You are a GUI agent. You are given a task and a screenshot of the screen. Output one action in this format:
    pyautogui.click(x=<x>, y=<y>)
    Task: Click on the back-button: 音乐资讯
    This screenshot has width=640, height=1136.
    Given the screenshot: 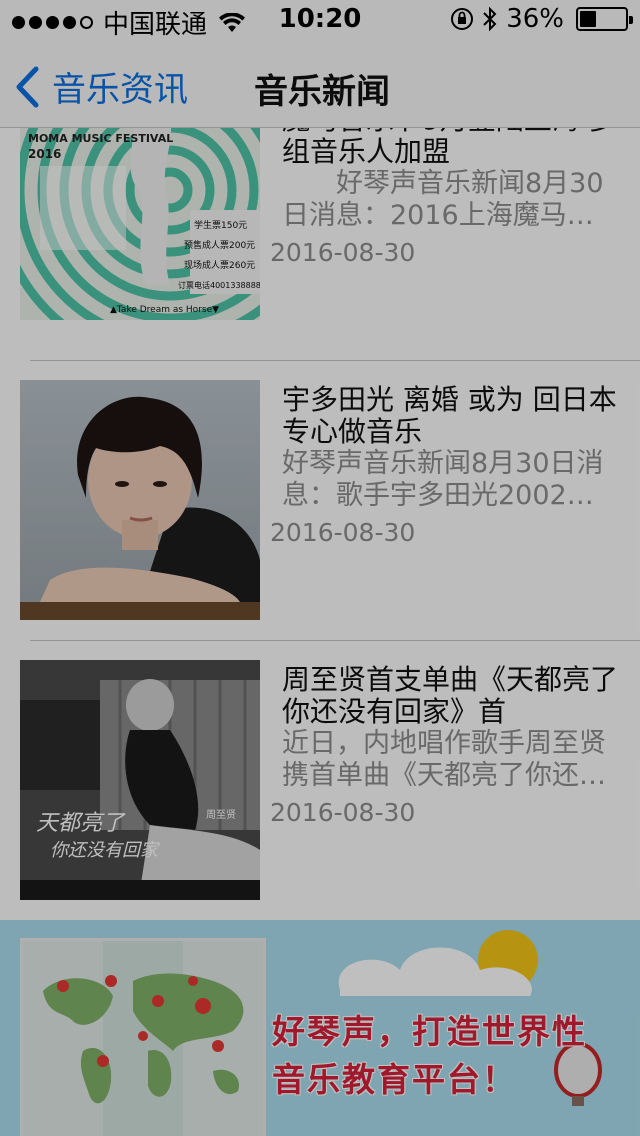 What is the action you would take?
    pyautogui.click(x=101, y=86)
    